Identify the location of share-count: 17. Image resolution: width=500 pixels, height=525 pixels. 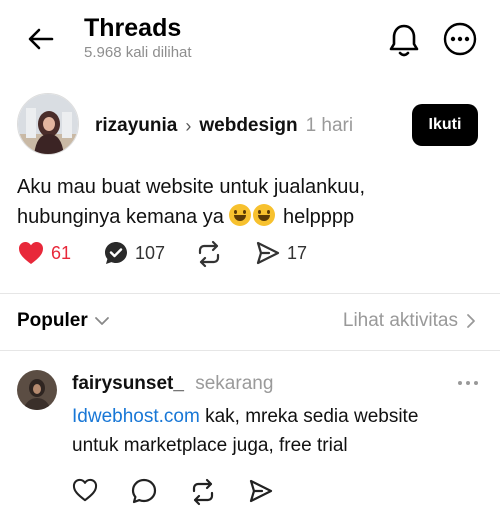
(297, 252).